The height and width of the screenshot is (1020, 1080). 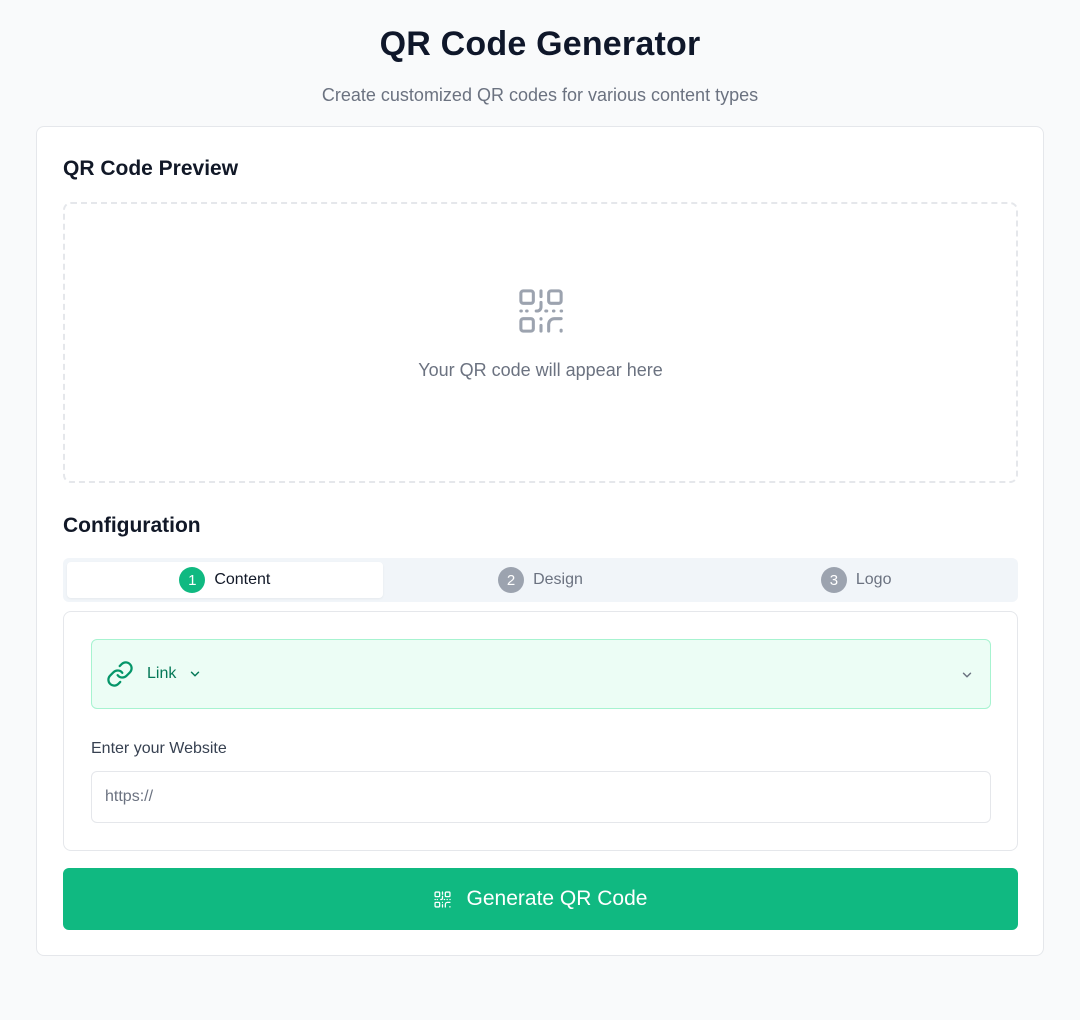 I want to click on generate-button-label: Generate QR Code, so click(x=557, y=898).